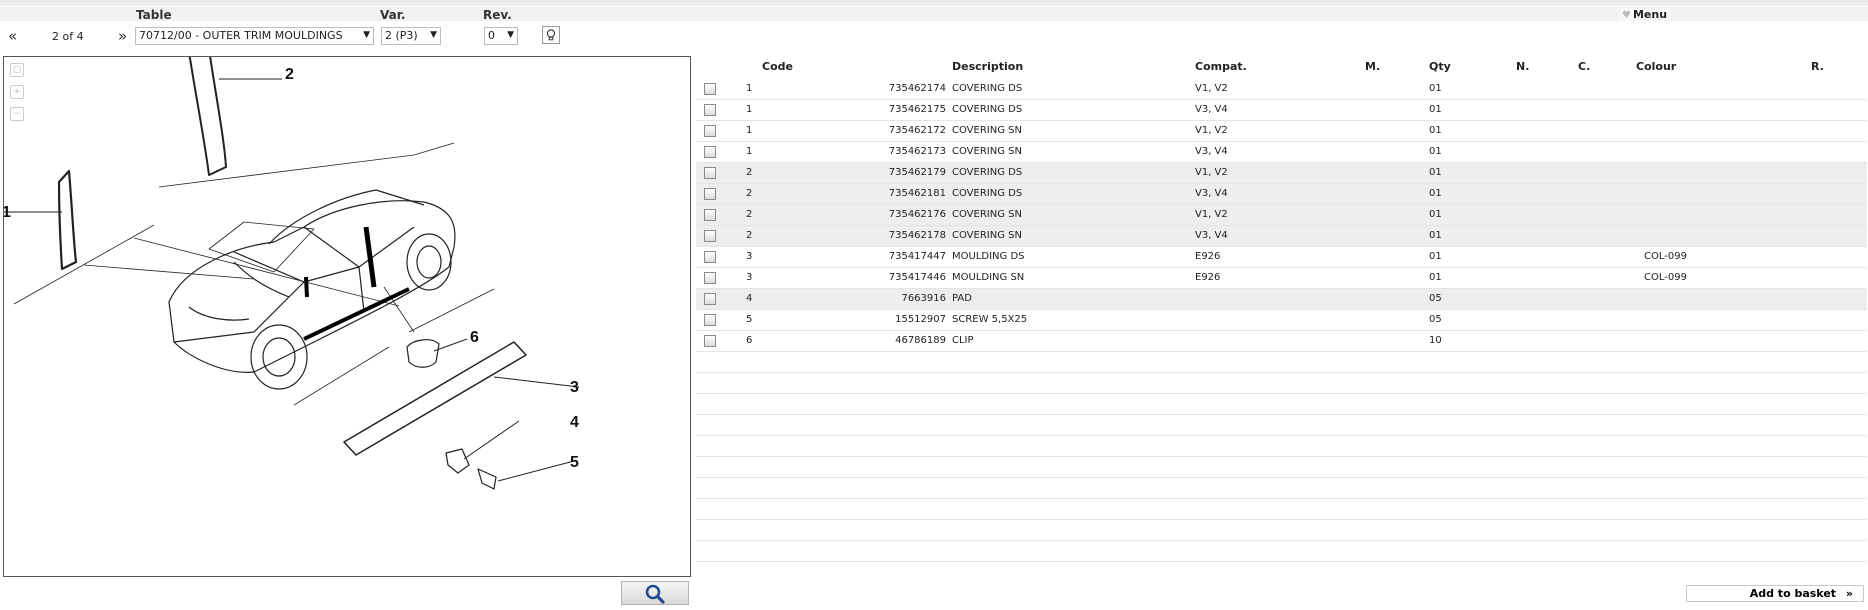 The image size is (1868, 610). What do you see at coordinates (1281, 236) in the screenshot?
I see `table-row: 2 735462178 COVERING SN V3, V4 01` at bounding box center [1281, 236].